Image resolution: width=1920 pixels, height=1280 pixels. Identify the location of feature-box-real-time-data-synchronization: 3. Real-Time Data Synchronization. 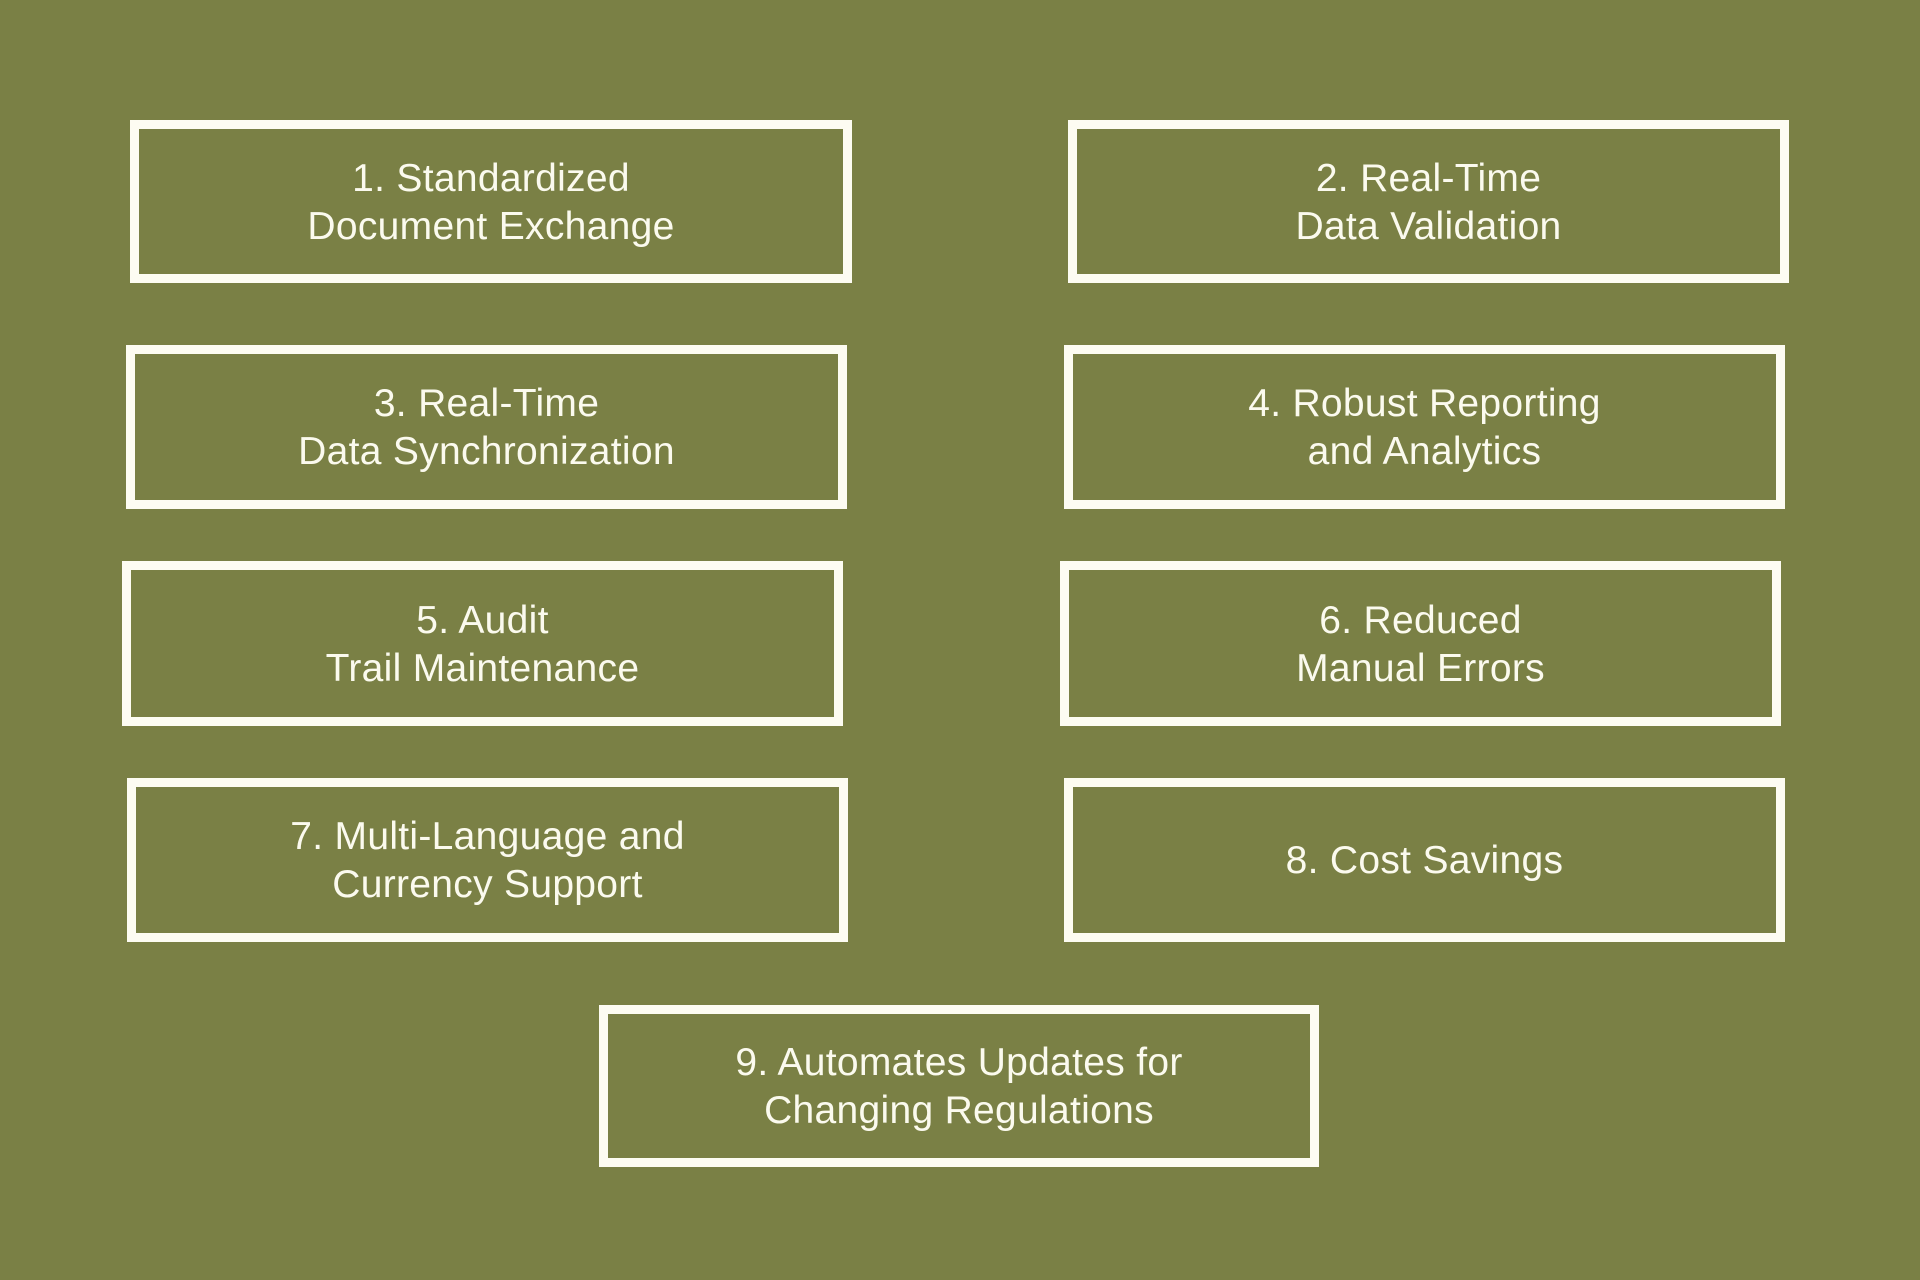
(486, 427).